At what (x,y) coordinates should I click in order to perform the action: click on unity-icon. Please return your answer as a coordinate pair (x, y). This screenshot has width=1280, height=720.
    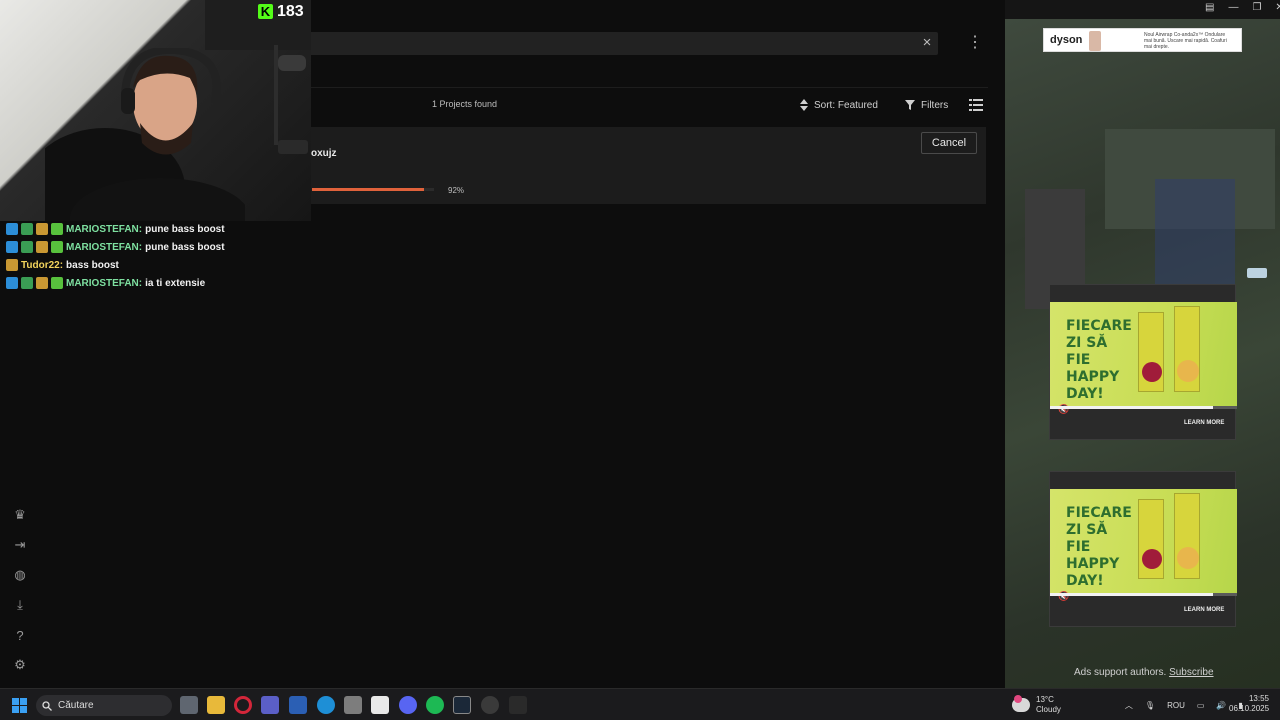
    Looking at the image, I should click on (353, 705).